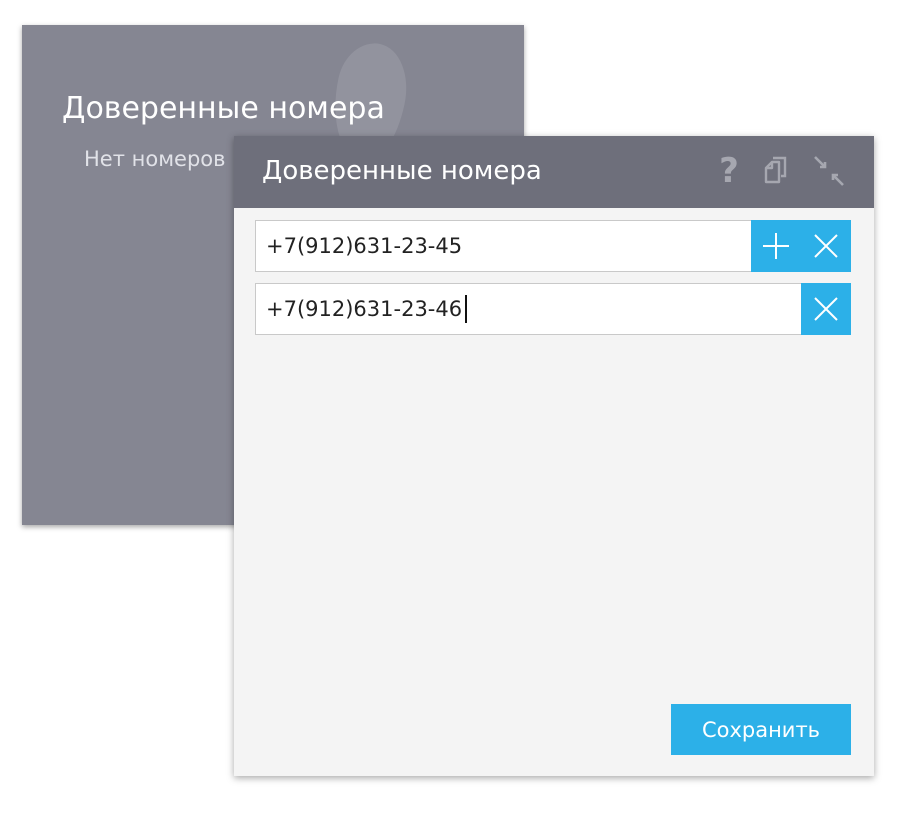 This screenshot has width=900, height=820. I want to click on dialog-header: Доверенные номера ?, so click(554, 172).